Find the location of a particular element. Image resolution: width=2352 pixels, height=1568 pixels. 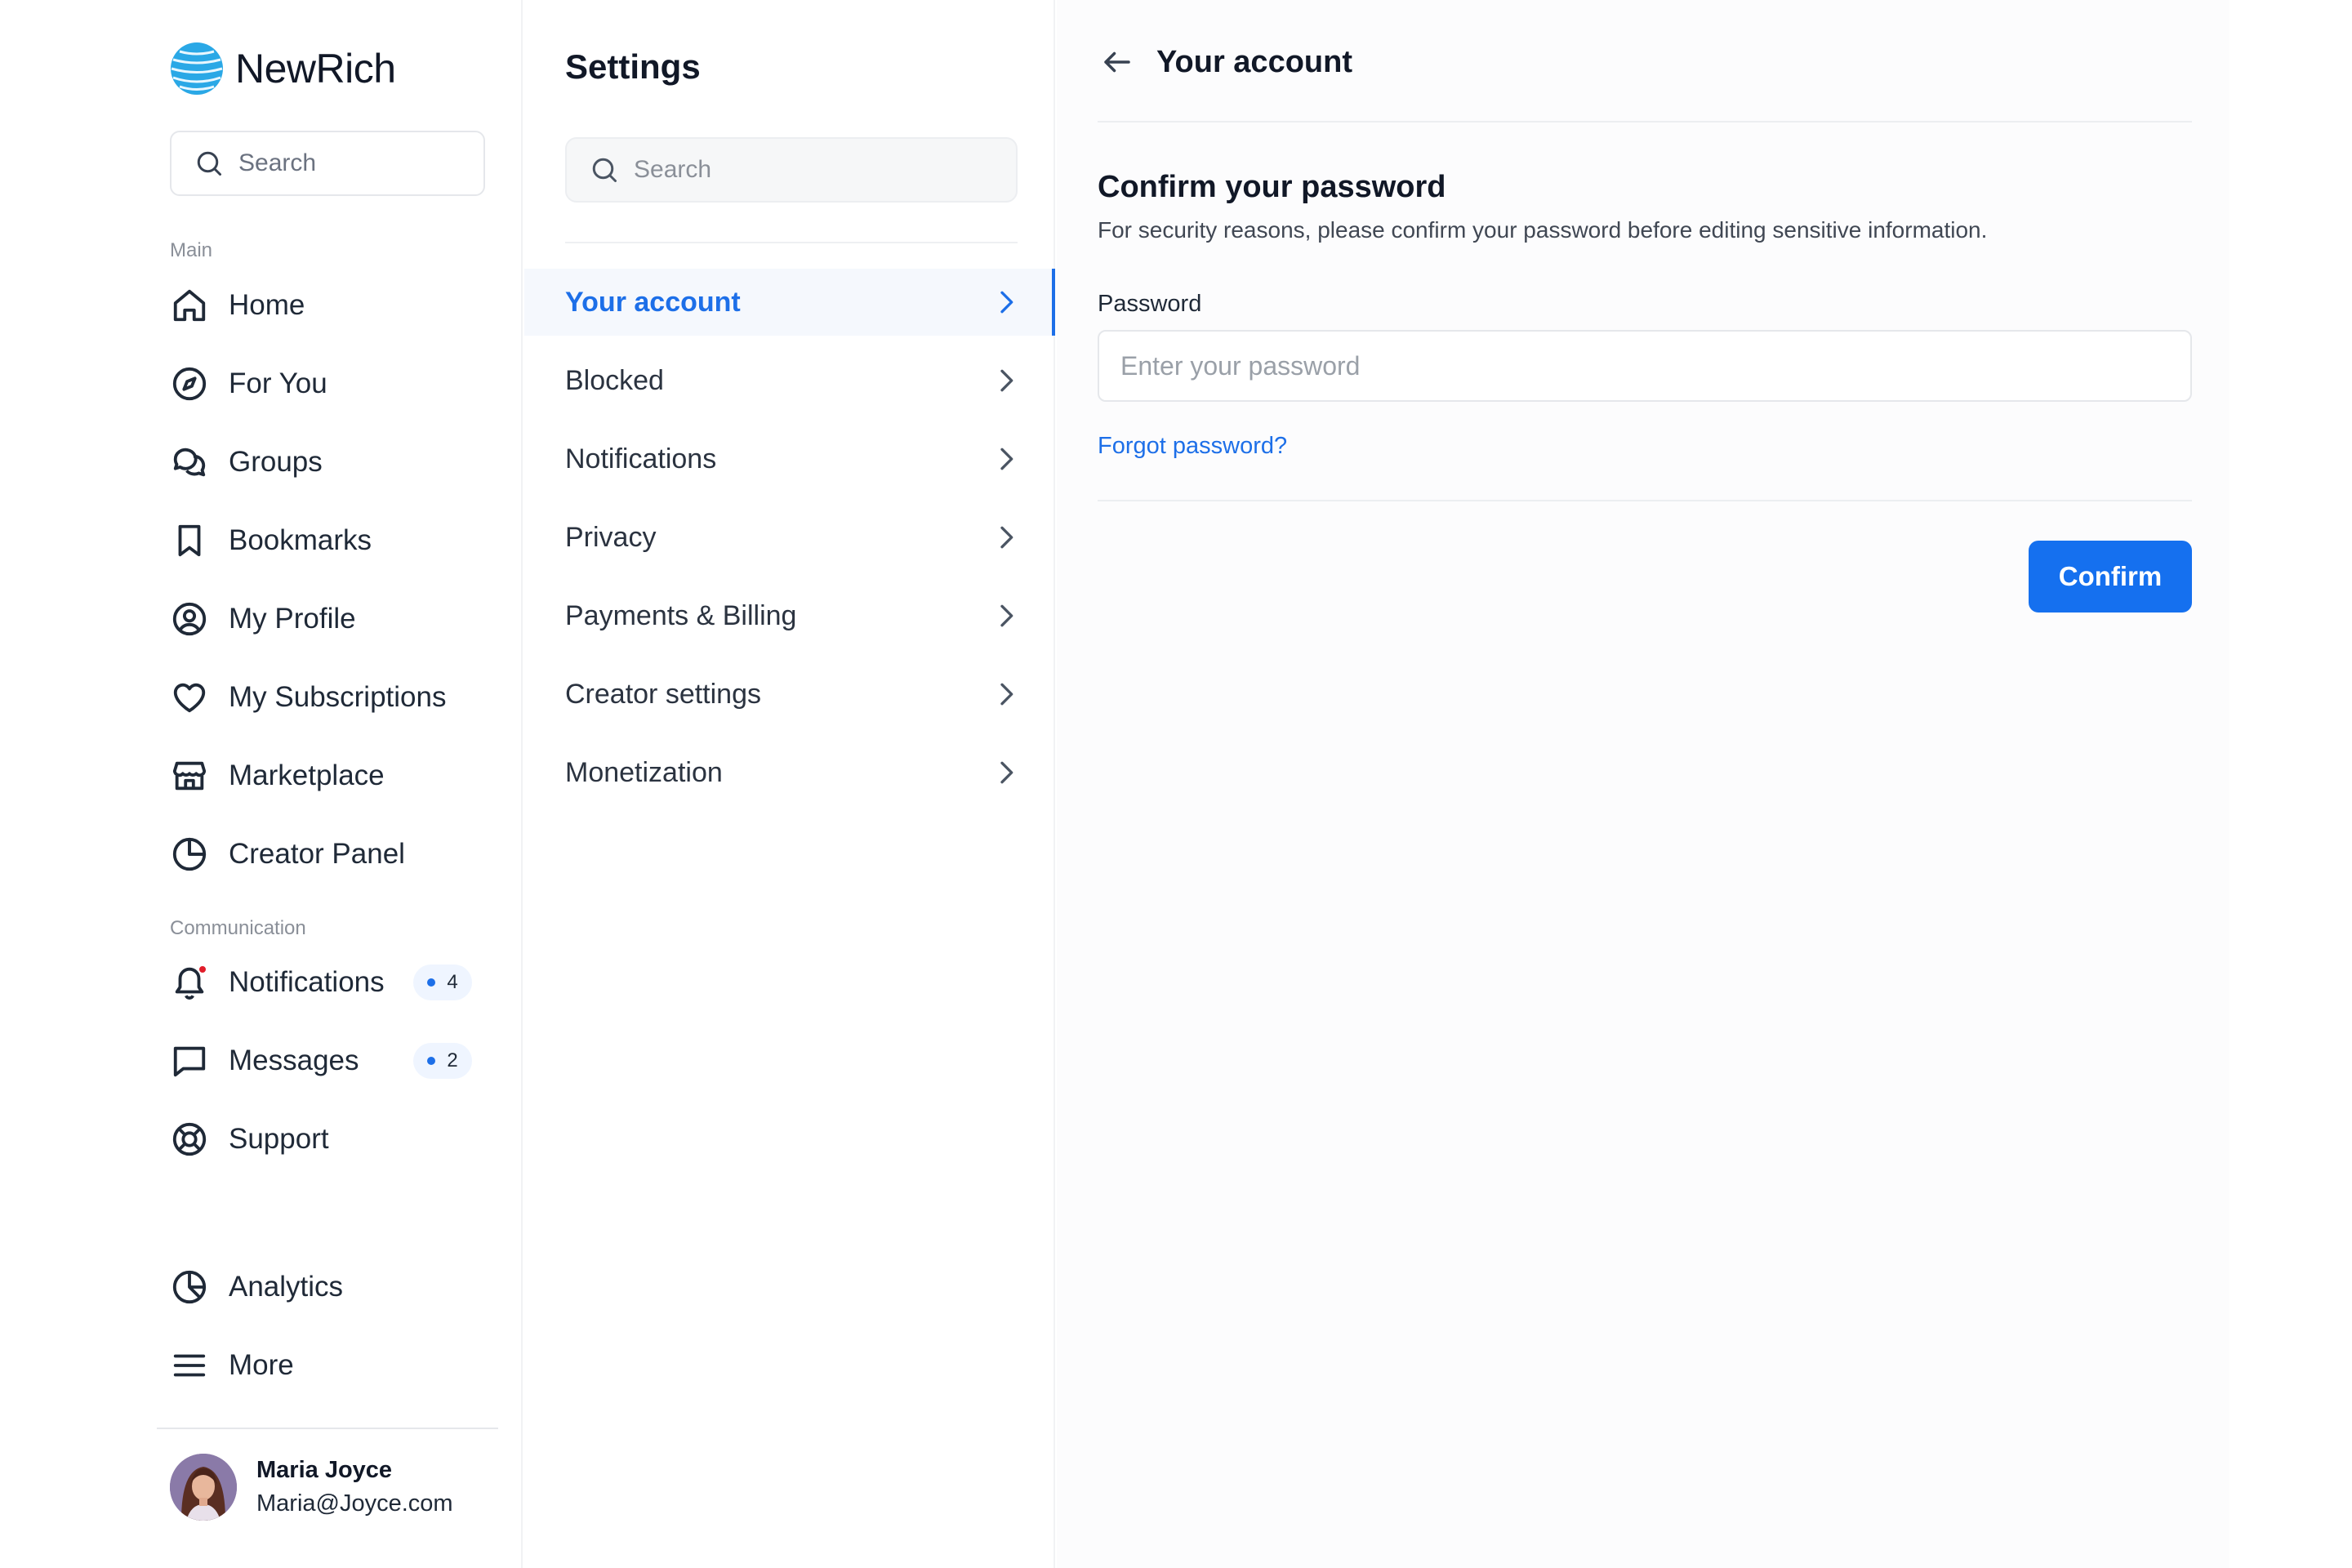

brand-name: NewRich is located at coordinates (315, 68).